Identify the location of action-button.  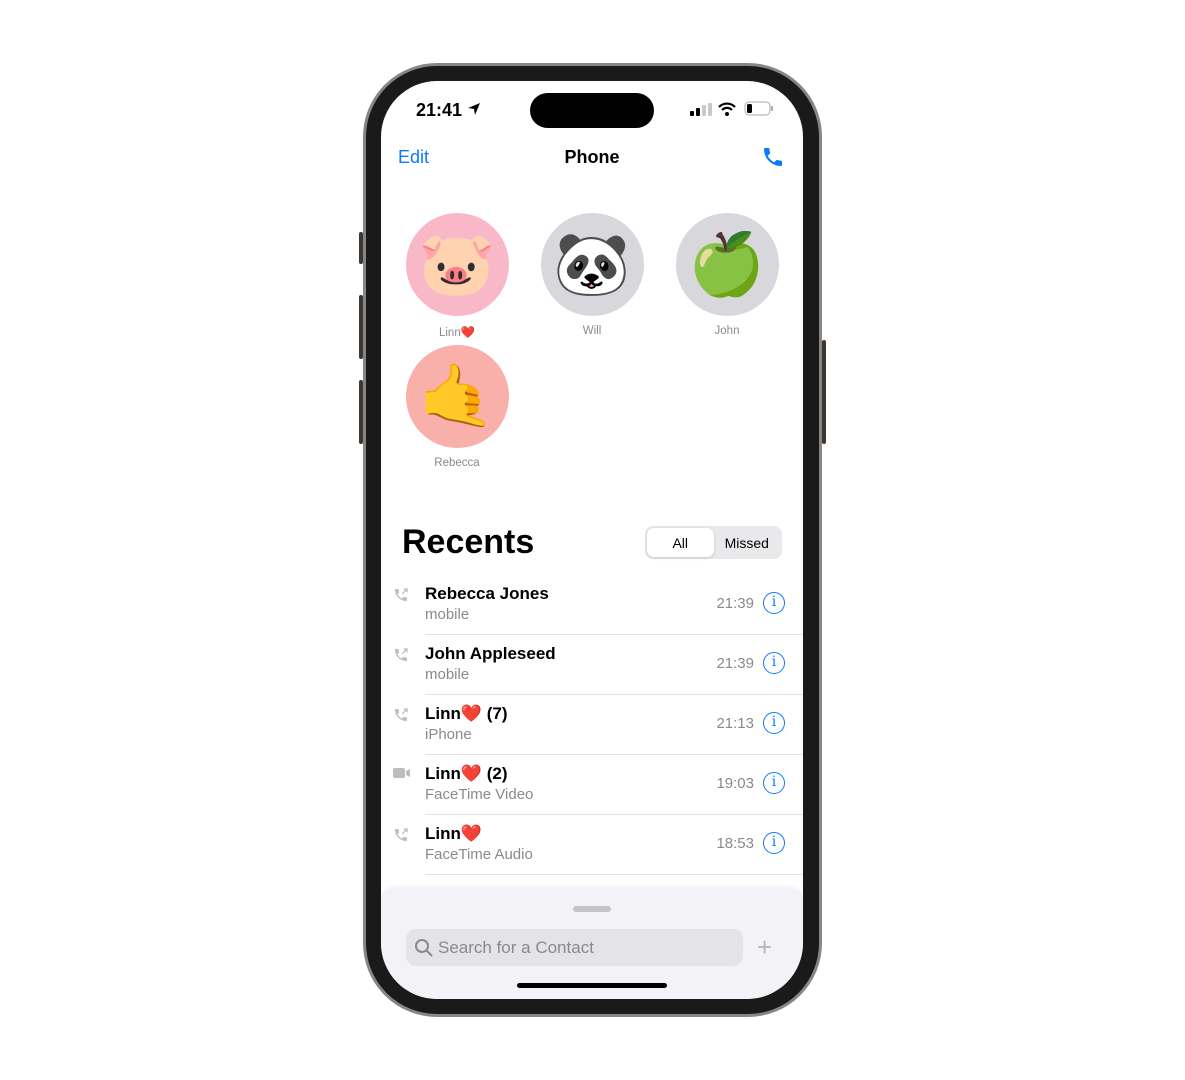
(361, 248).